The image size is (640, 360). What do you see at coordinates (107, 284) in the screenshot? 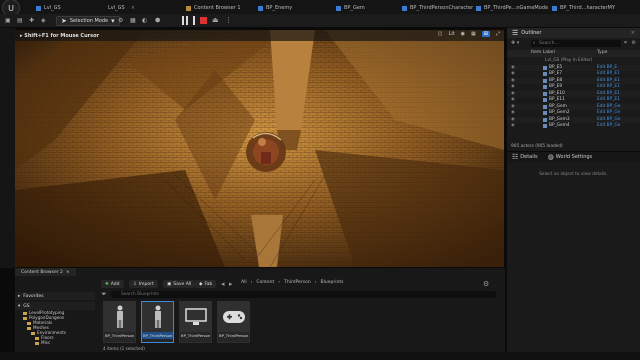
I see `plus-icon: ✚` at bounding box center [107, 284].